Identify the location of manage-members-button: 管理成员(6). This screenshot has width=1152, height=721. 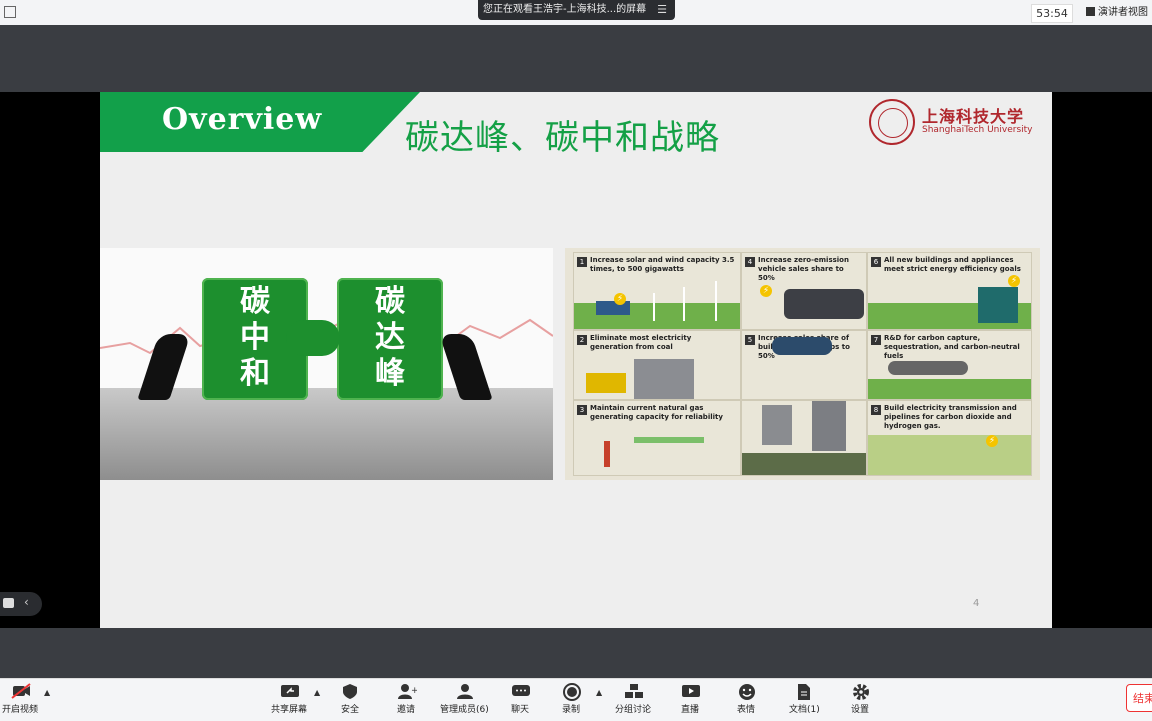
(464, 699).